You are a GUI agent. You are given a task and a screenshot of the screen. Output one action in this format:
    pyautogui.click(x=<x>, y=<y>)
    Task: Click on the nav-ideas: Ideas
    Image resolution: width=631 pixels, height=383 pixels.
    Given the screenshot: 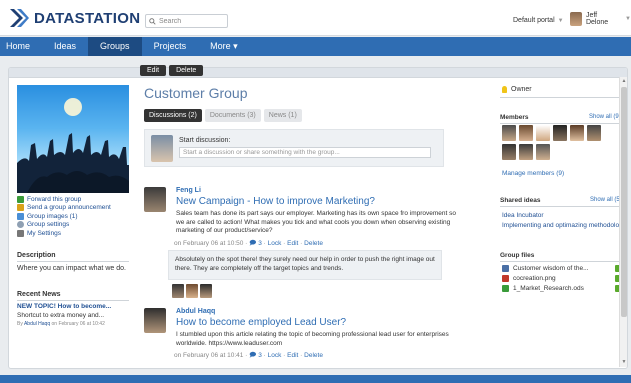 What is the action you would take?
    pyautogui.click(x=65, y=46)
    